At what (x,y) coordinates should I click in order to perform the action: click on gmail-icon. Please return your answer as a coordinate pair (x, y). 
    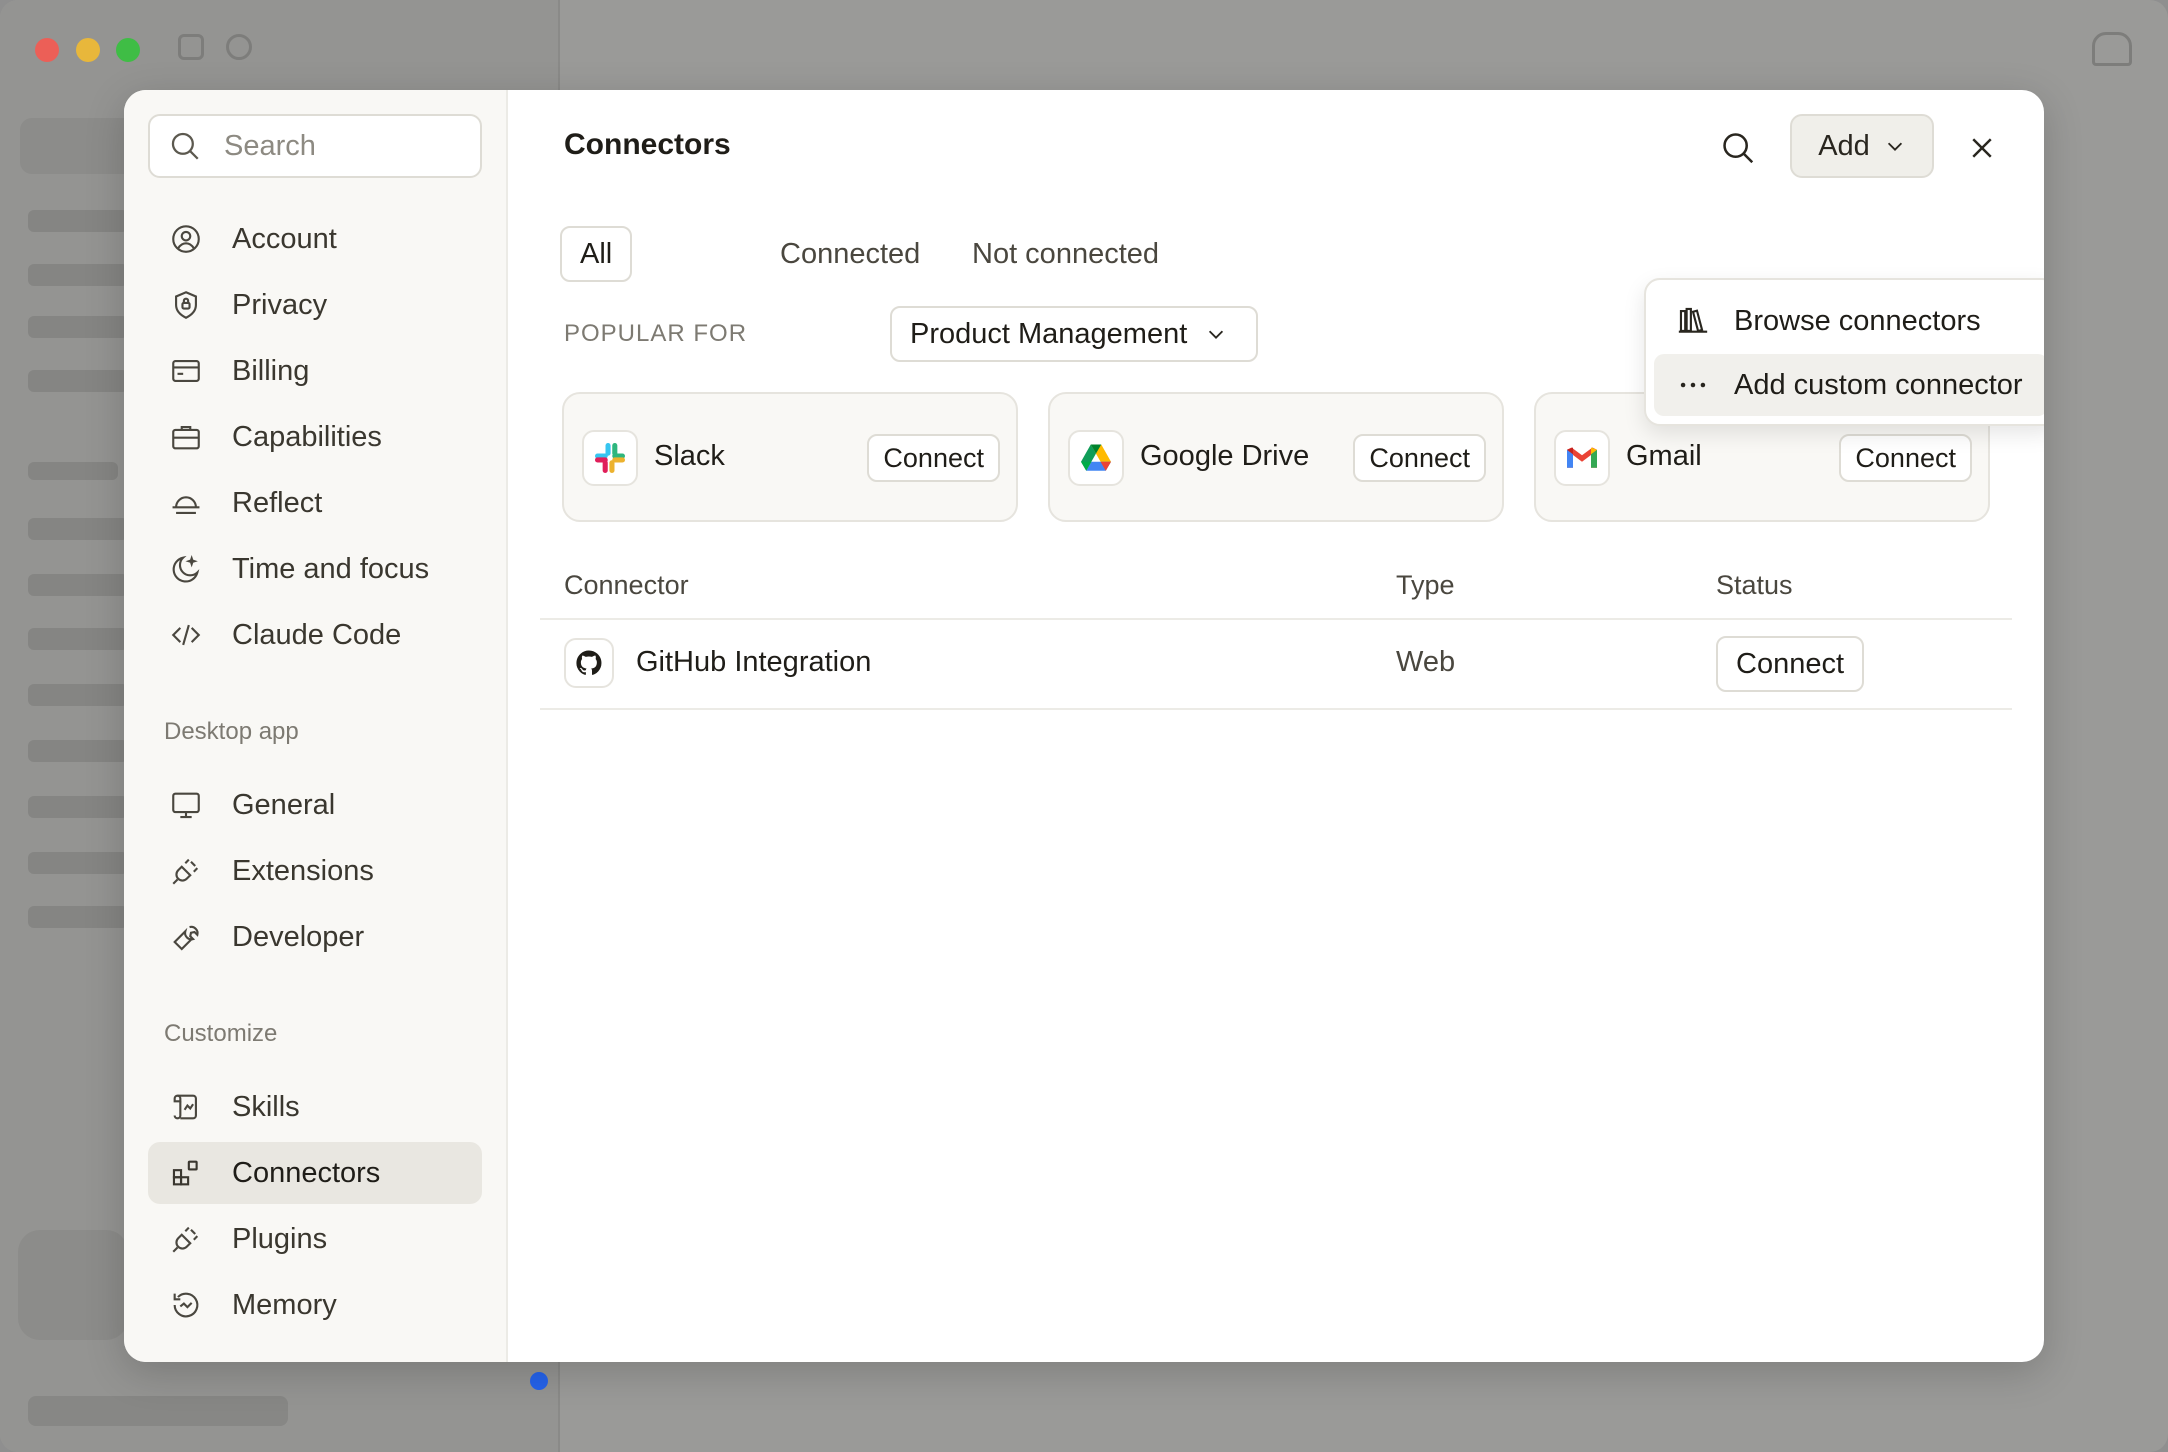
    Looking at the image, I should click on (1582, 458).